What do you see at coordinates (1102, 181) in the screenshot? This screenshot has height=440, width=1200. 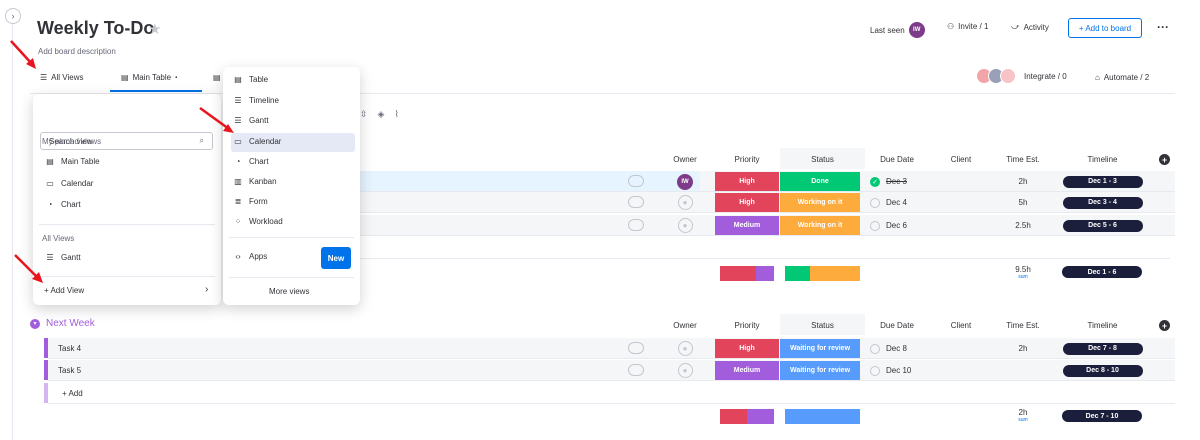 I see `timeline-cell: Dec 1 - 3` at bounding box center [1102, 181].